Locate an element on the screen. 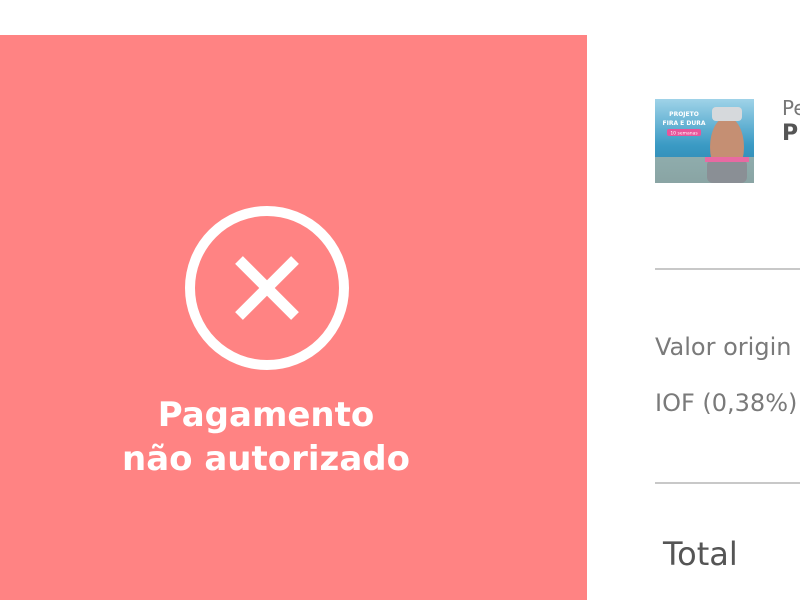 Image resolution: width=800 pixels, height=600 pixels. iof-label: IOF (0,38%) is located at coordinates (726, 403).